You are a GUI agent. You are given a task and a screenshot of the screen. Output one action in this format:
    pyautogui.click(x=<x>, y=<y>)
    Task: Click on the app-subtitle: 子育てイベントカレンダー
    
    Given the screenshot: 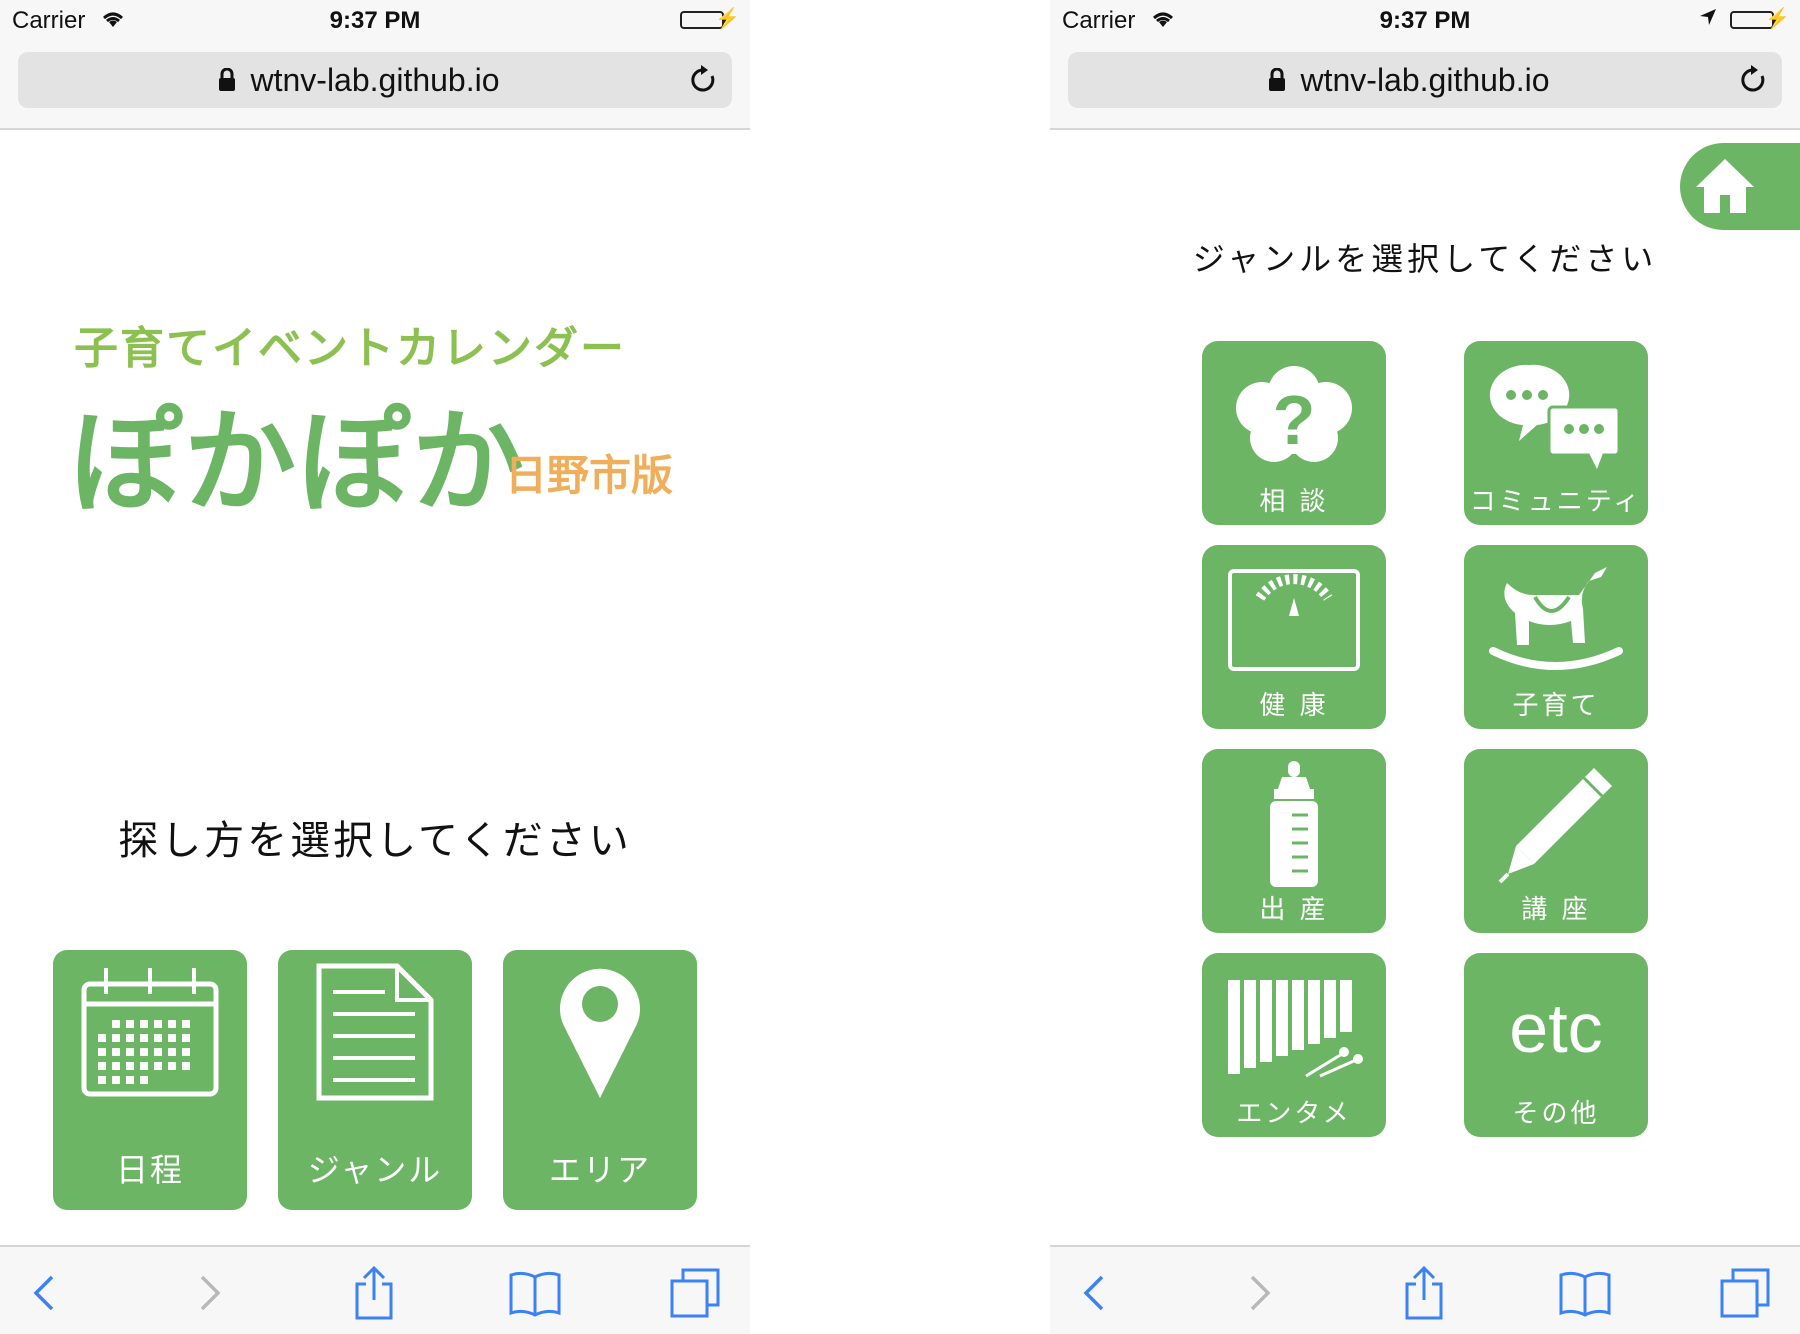 What is the action you would take?
    pyautogui.click(x=350, y=348)
    